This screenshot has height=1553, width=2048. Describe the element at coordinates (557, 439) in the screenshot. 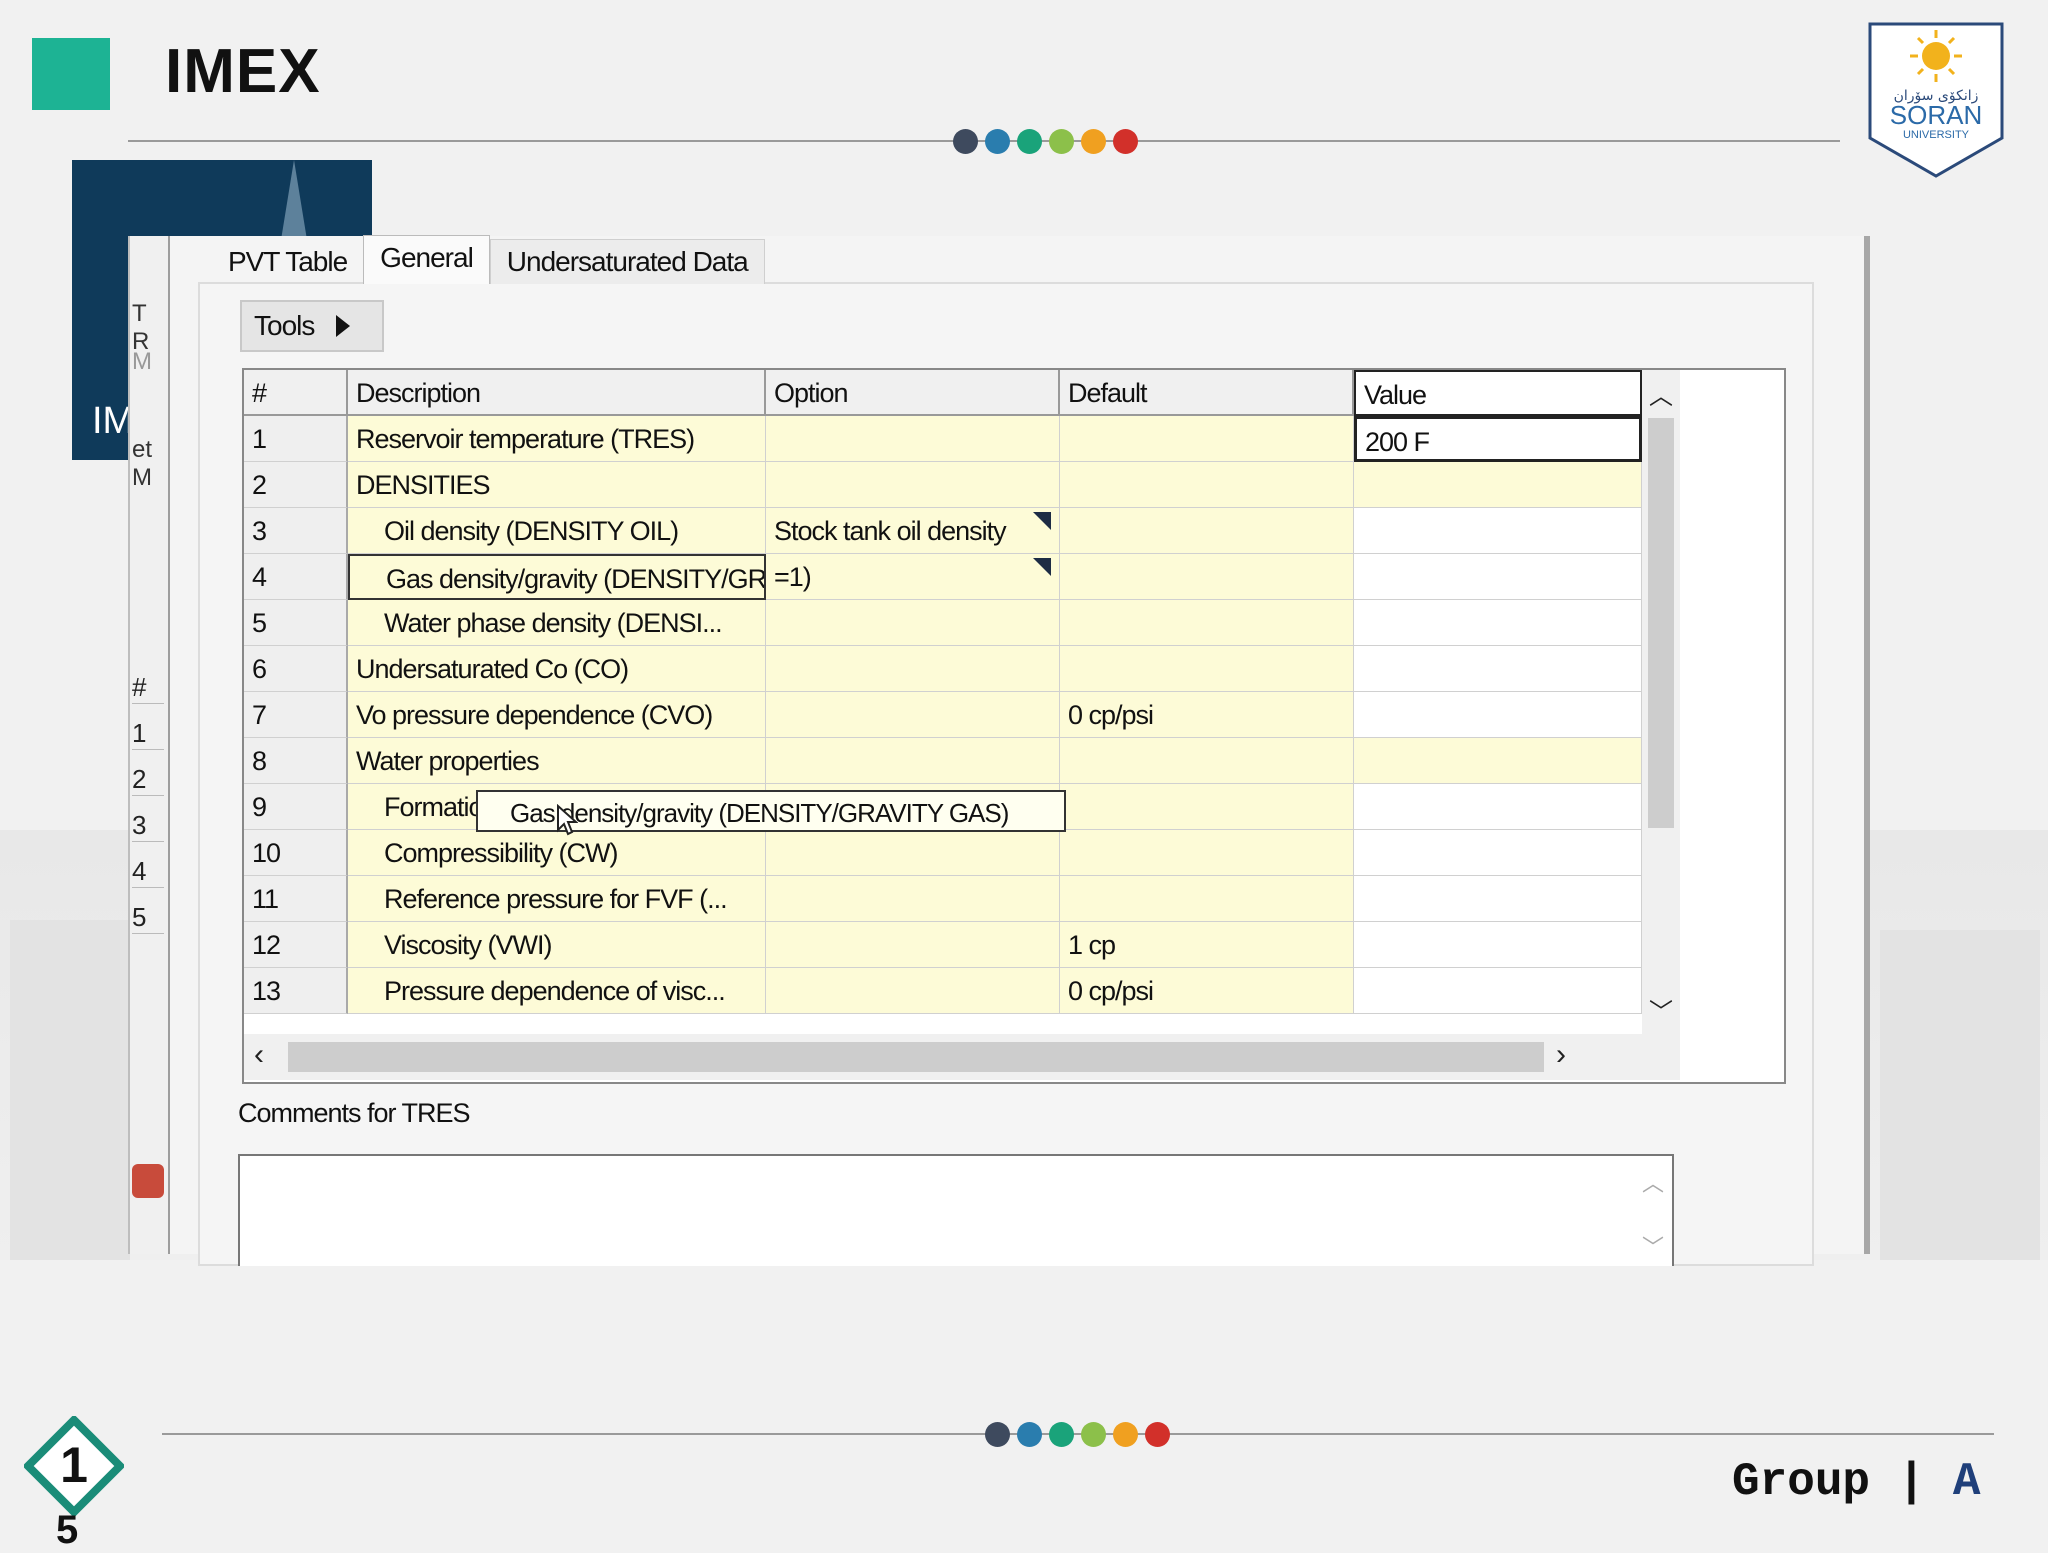

I see `description-cell: Reservoir temperature (TRES)` at that location.